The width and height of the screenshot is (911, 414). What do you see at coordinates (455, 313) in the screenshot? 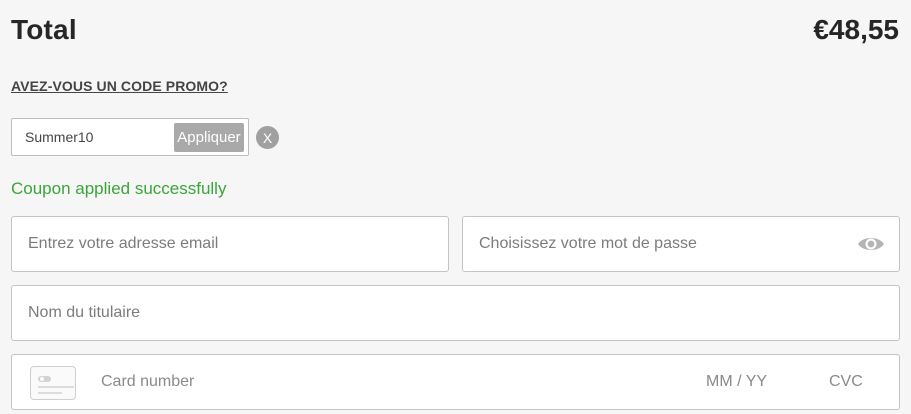
I see `cardholder-name-field: Nom du titulaire` at bounding box center [455, 313].